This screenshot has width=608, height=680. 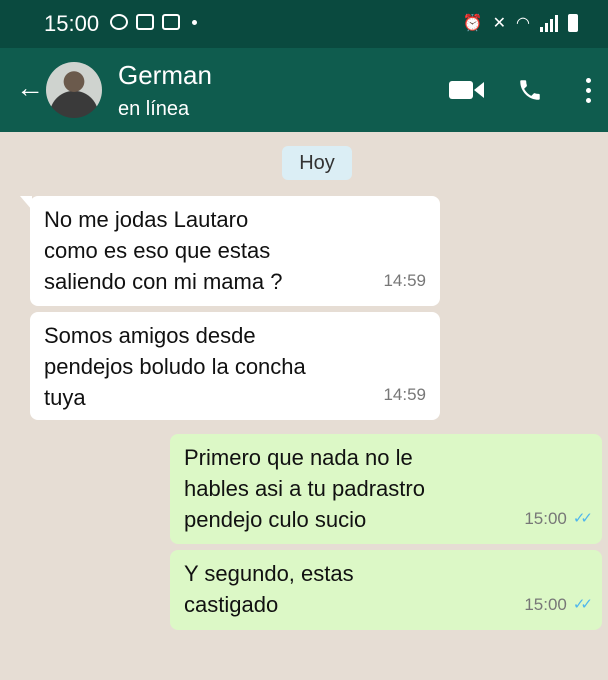 What do you see at coordinates (171, 22) in the screenshot?
I see `gallery-notification-icon` at bounding box center [171, 22].